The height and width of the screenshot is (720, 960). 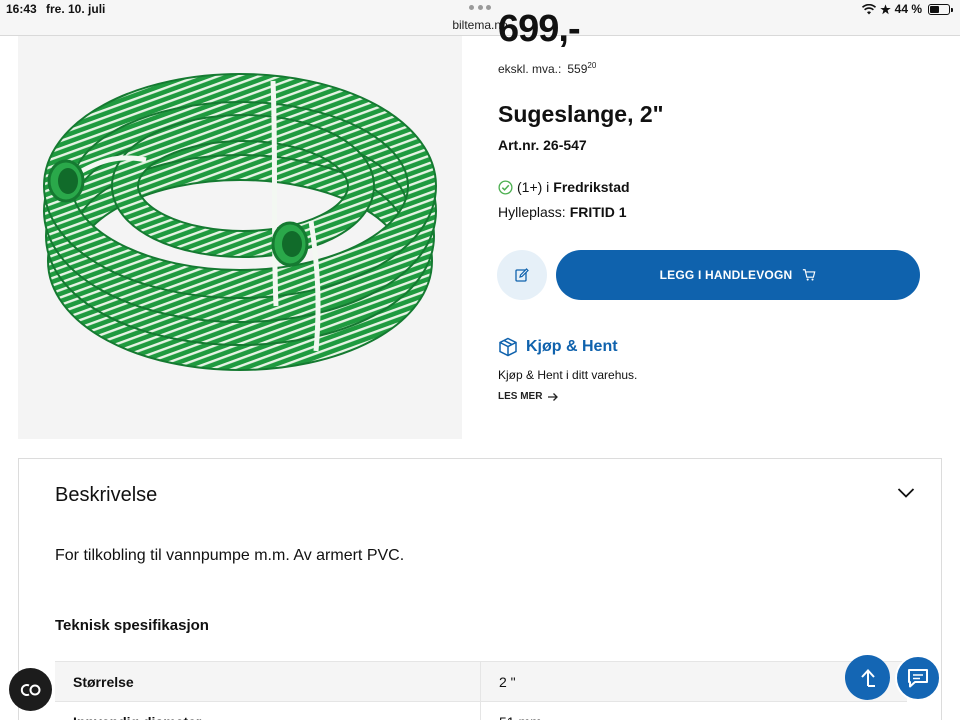 I want to click on spec-table: Størrelse 2 " Innvendig diameter 51 mm, so click(x=481, y=690).